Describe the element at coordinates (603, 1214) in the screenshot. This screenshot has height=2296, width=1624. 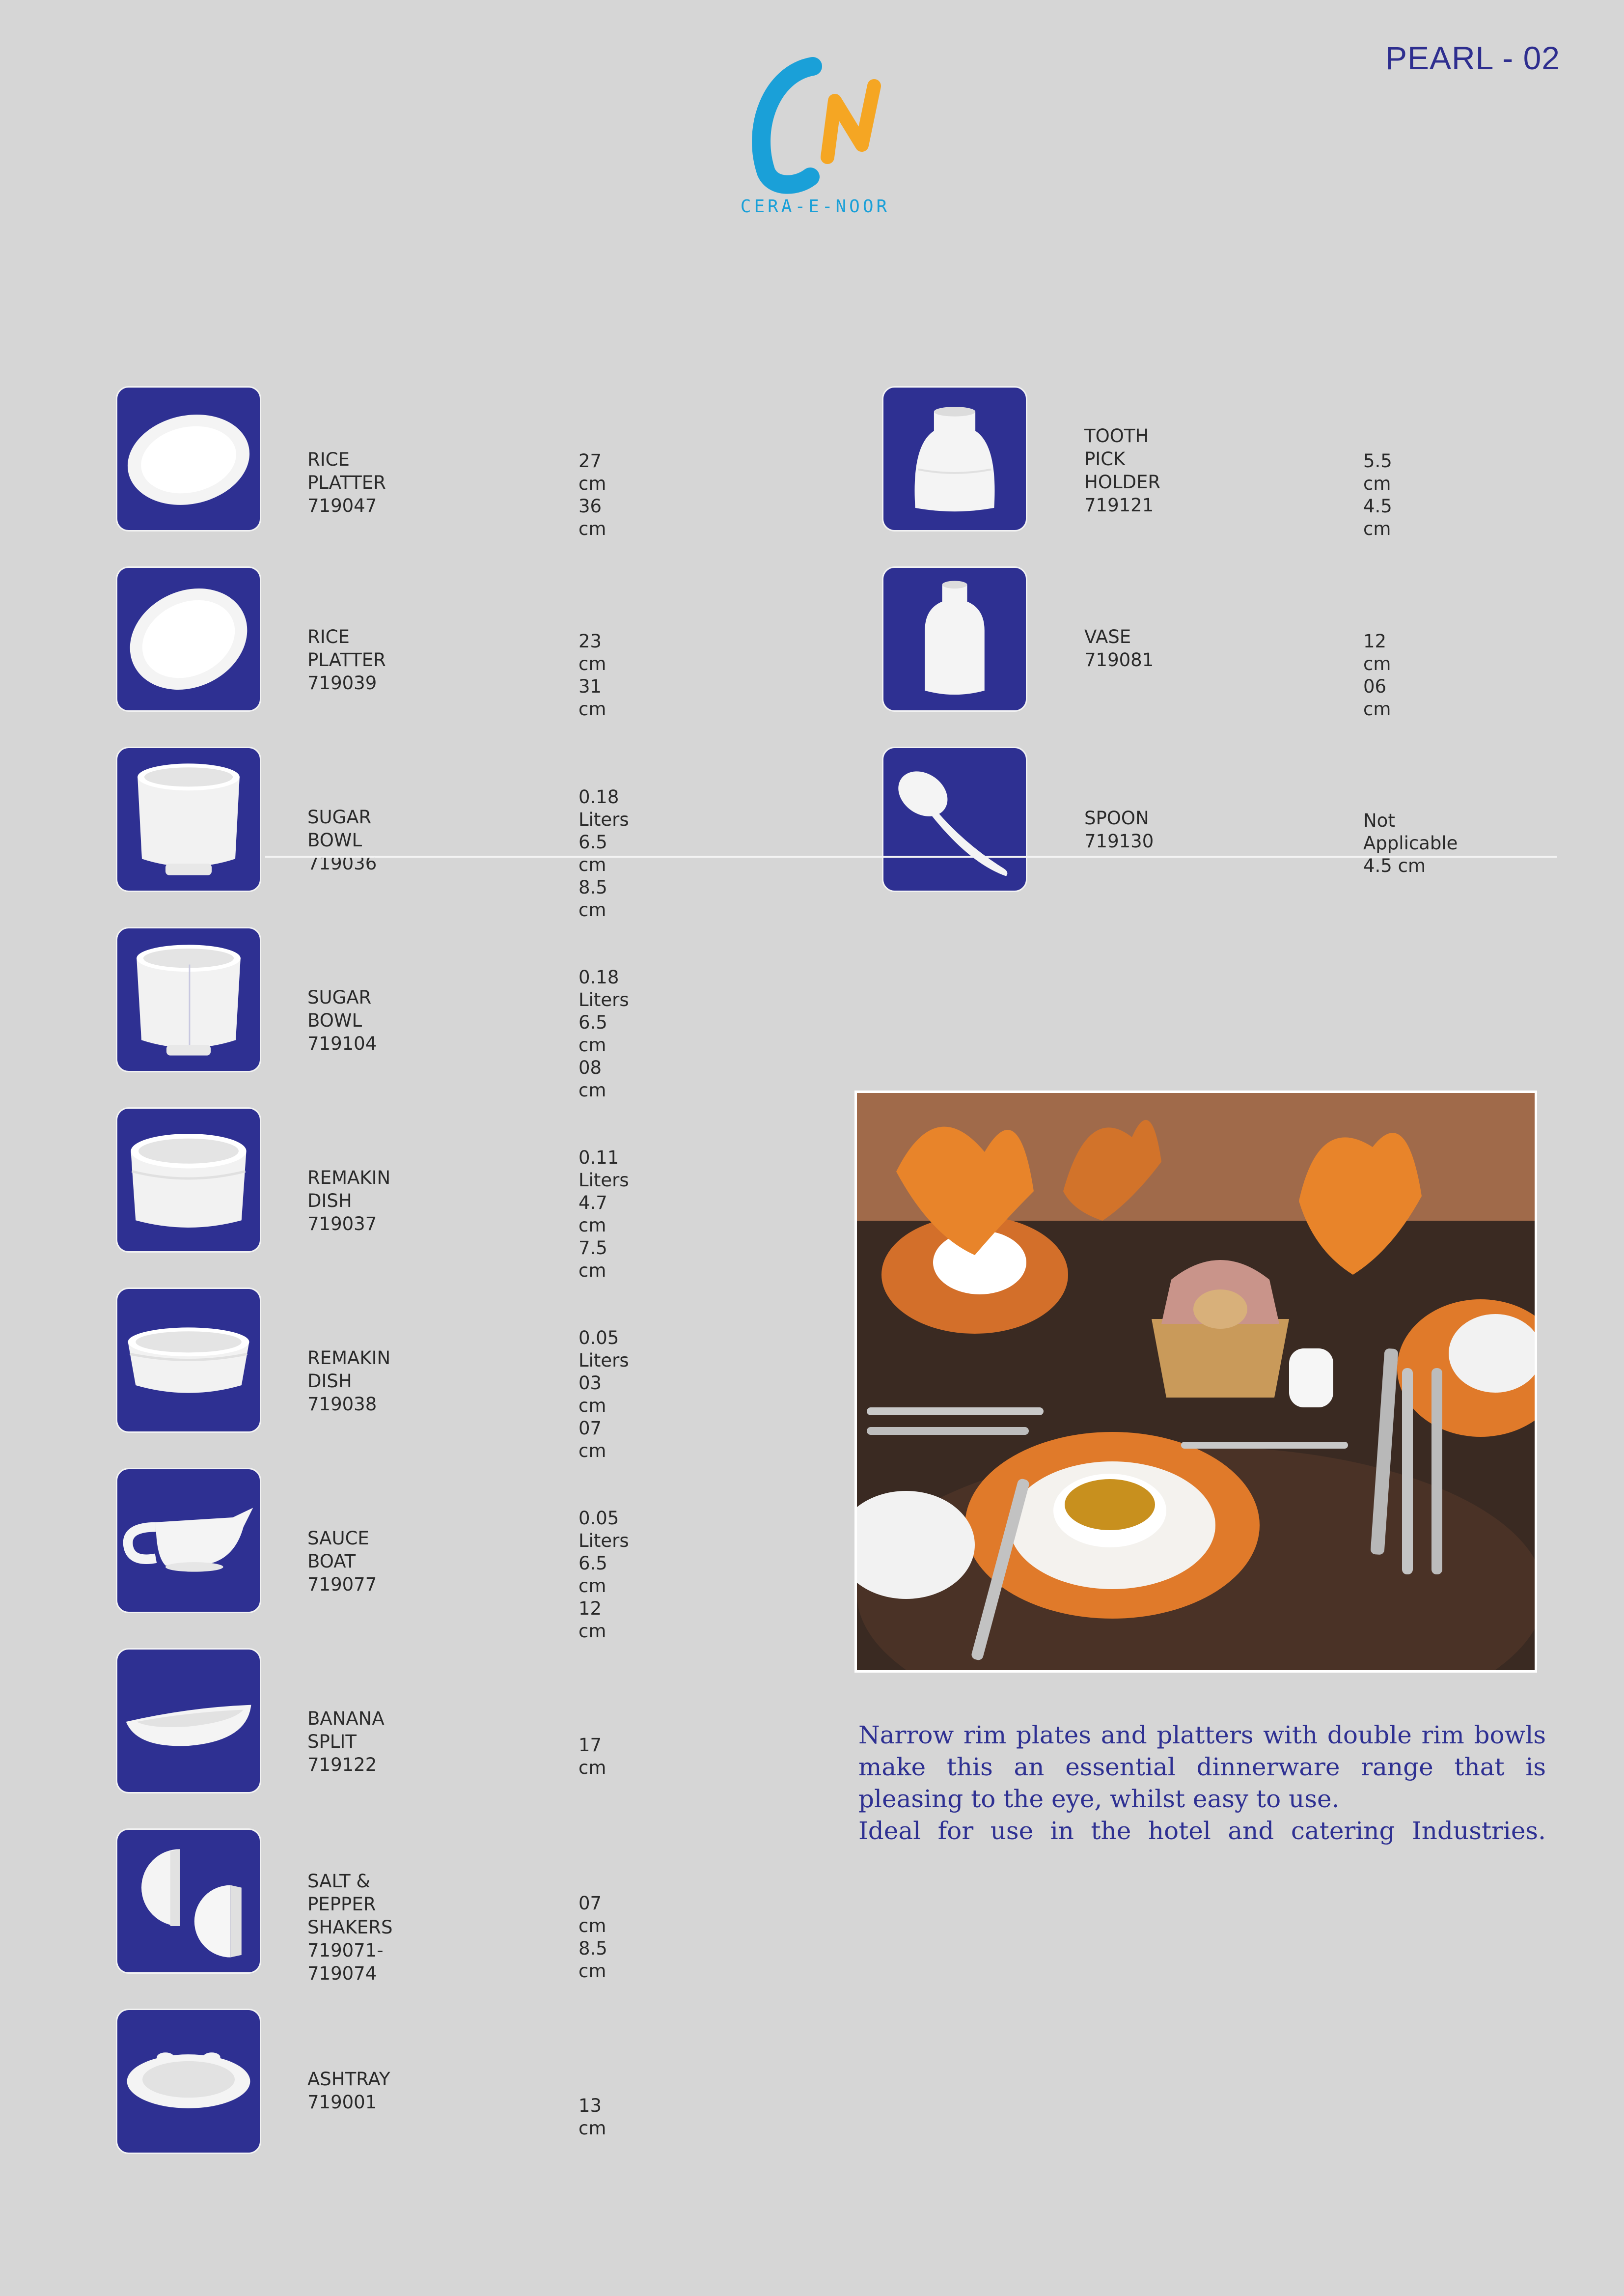
I see `product-dimensions: 0.11 Liters 4.7 cm 7.5 cm` at that location.